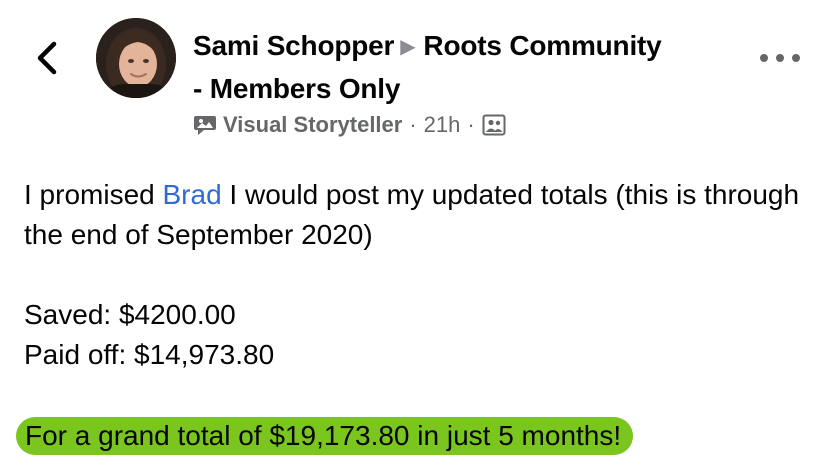  I want to click on post-meta: Visual Storyteller · 21h ·, so click(349, 125).